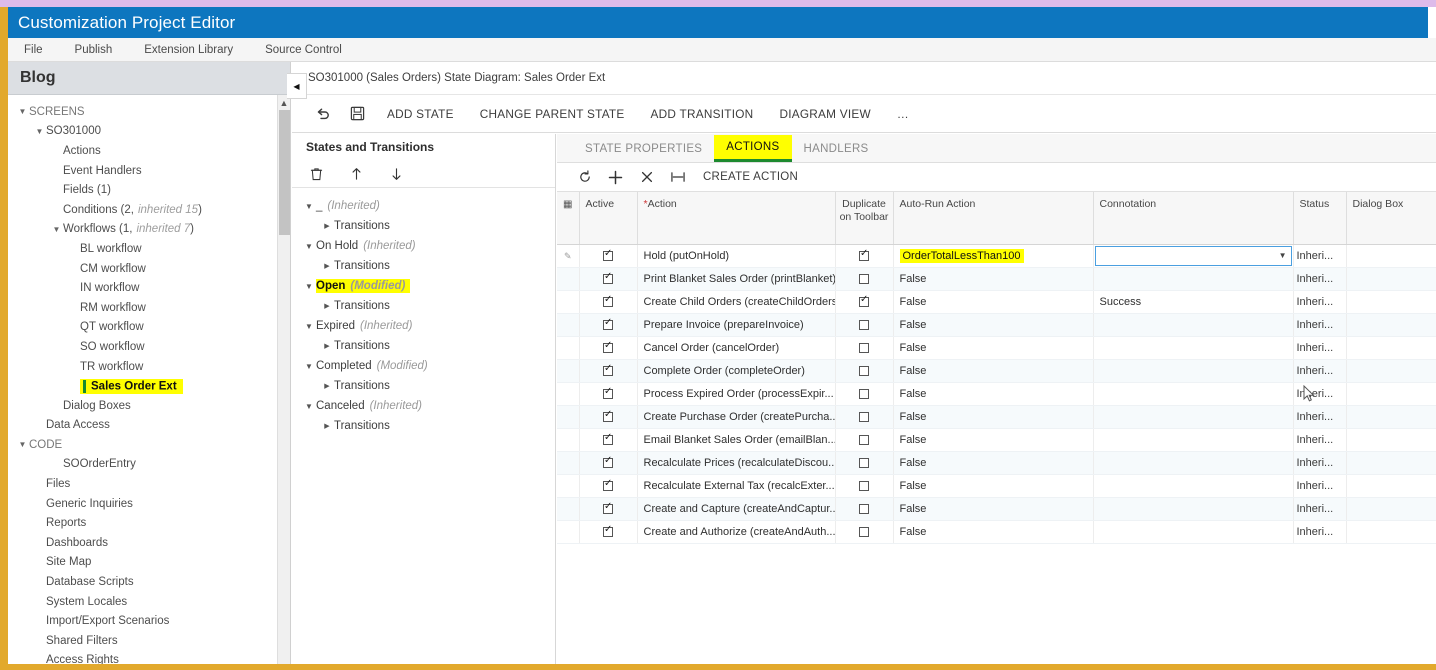 The width and height of the screenshot is (1436, 670). What do you see at coordinates (568, 218) in the screenshot?
I see `column-header-row-indicator: ▦` at bounding box center [568, 218].